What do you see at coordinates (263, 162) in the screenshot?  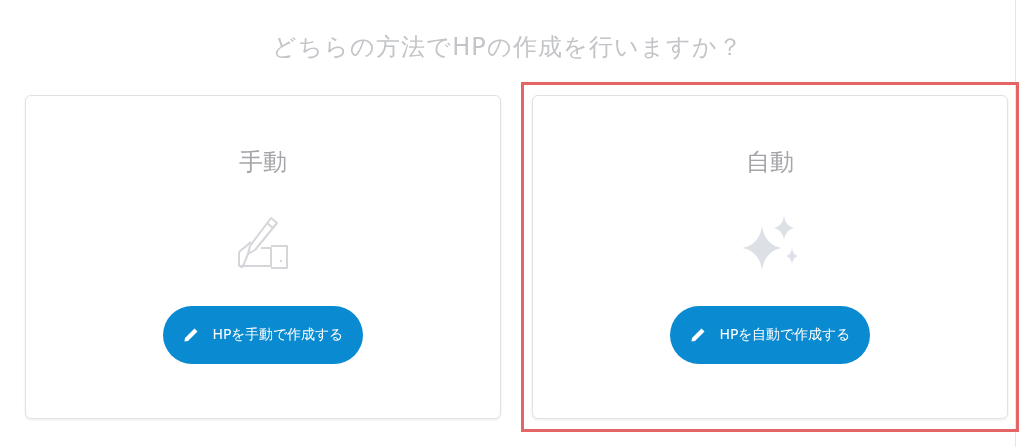 I see `option-title: 手動` at bounding box center [263, 162].